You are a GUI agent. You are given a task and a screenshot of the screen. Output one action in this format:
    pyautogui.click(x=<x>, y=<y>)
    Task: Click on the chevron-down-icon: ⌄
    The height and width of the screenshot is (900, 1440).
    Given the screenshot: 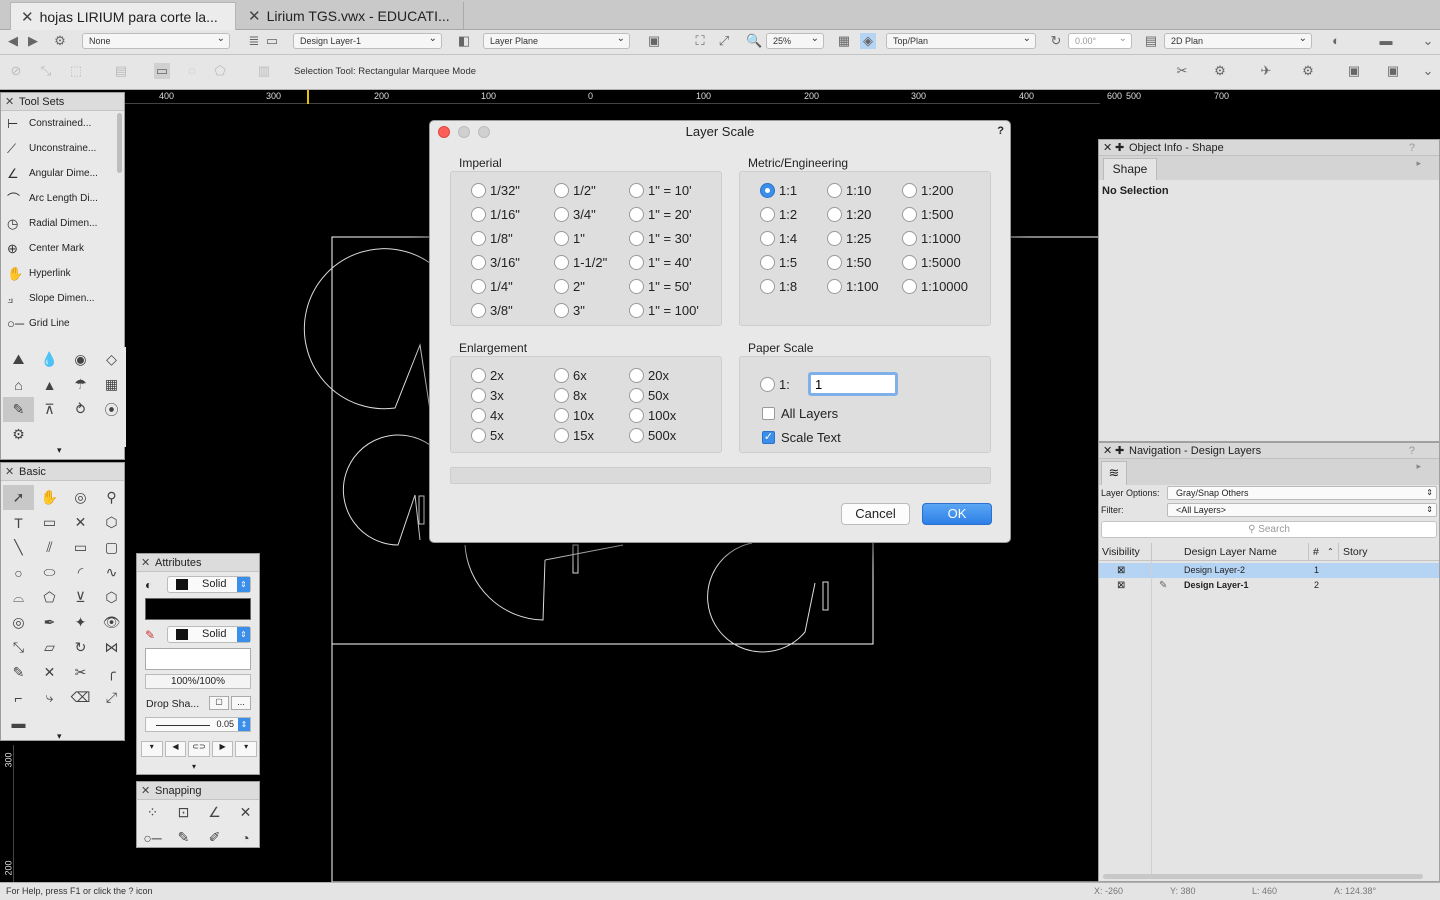 What is the action you would take?
    pyautogui.click(x=1428, y=41)
    